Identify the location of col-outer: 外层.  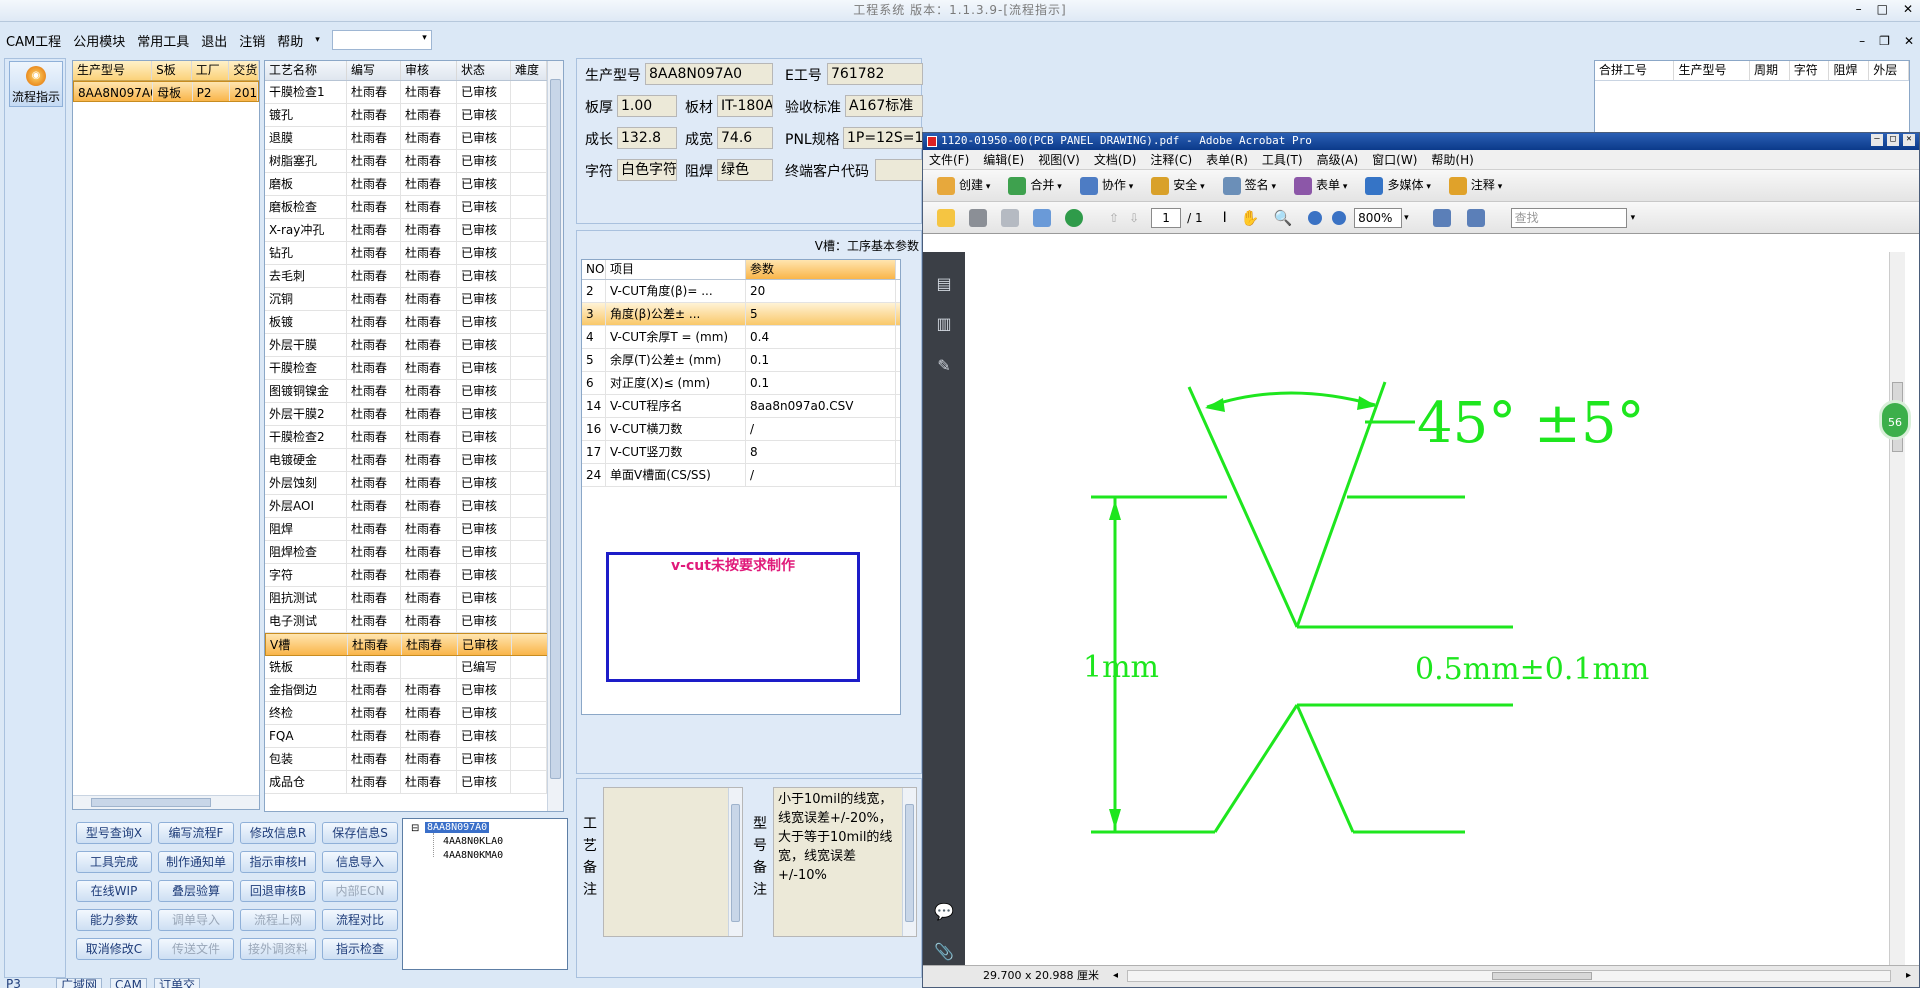
(1889, 70).